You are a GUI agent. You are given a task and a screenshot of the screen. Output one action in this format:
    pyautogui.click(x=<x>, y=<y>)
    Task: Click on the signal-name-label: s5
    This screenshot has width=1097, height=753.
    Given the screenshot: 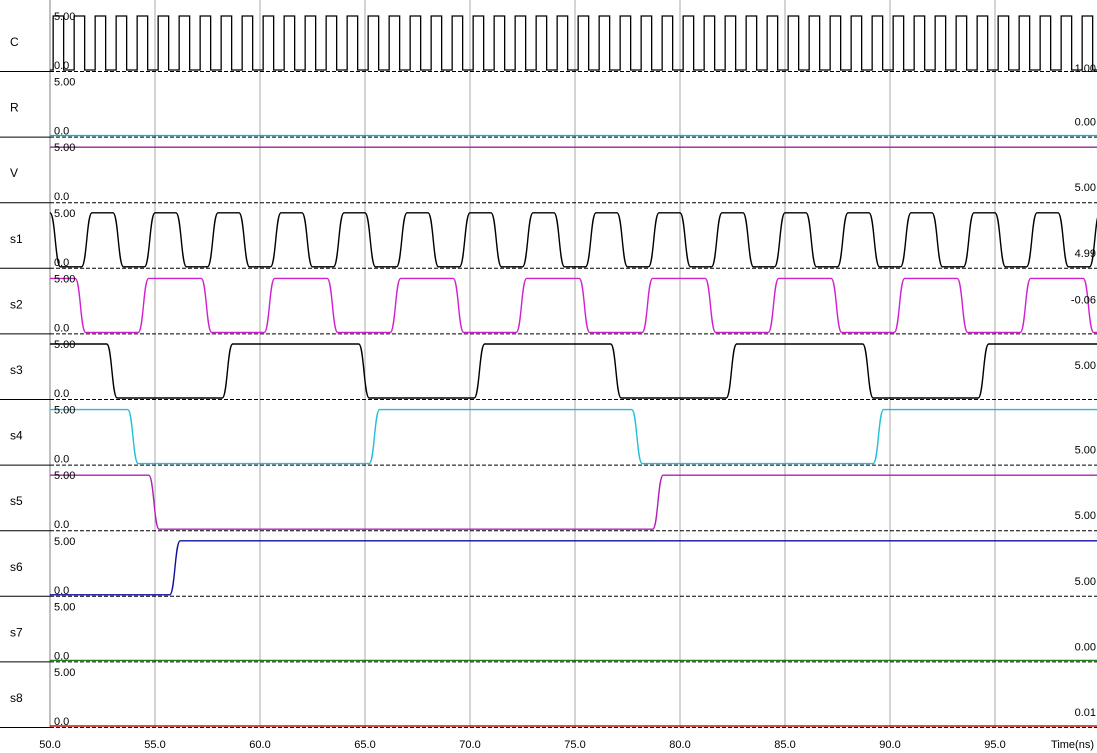 What is the action you would take?
    pyautogui.click(x=16, y=501)
    